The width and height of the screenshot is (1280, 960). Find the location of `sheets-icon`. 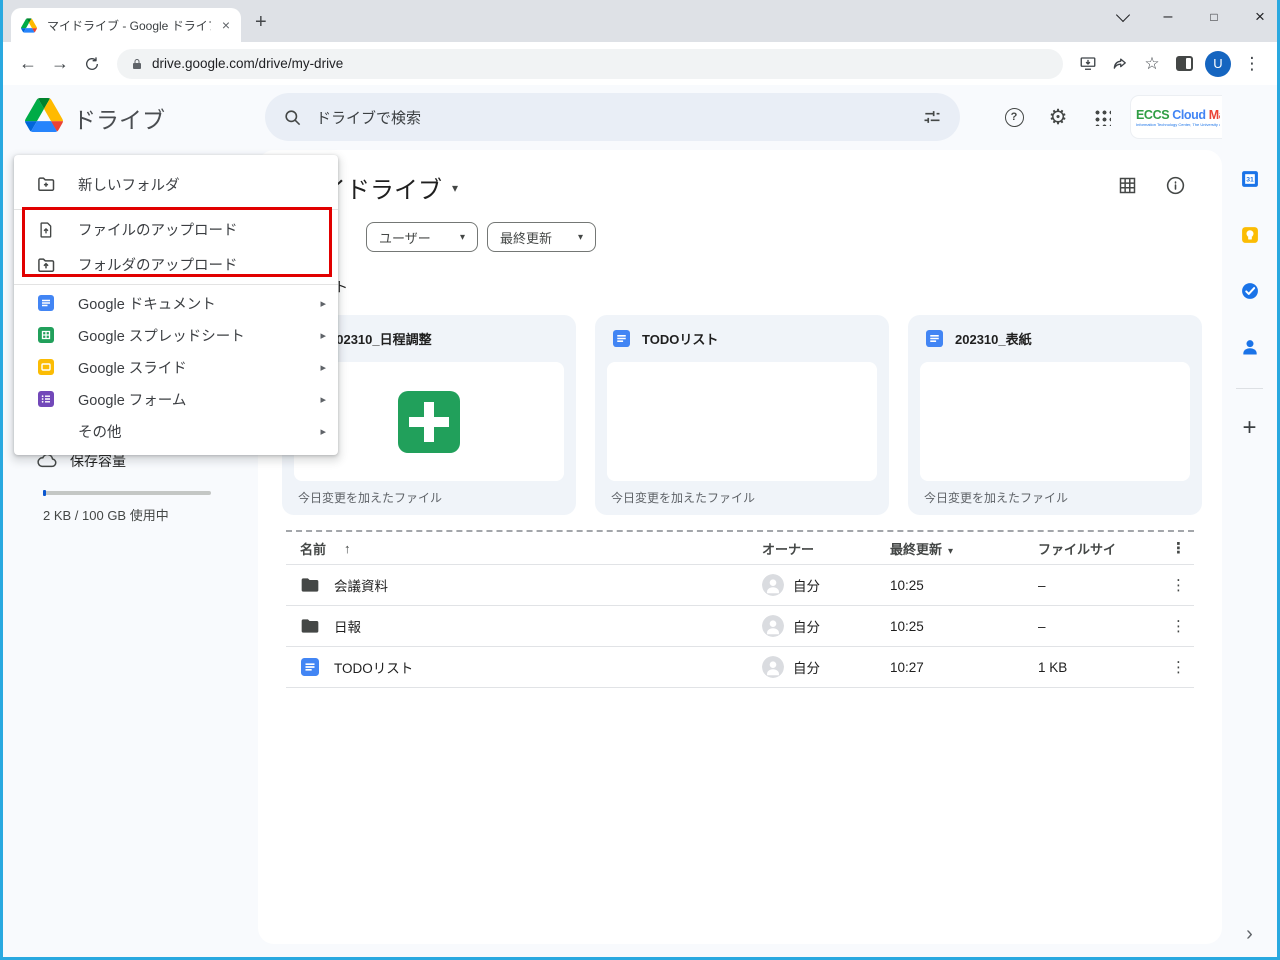

sheets-icon is located at coordinates (46, 335).